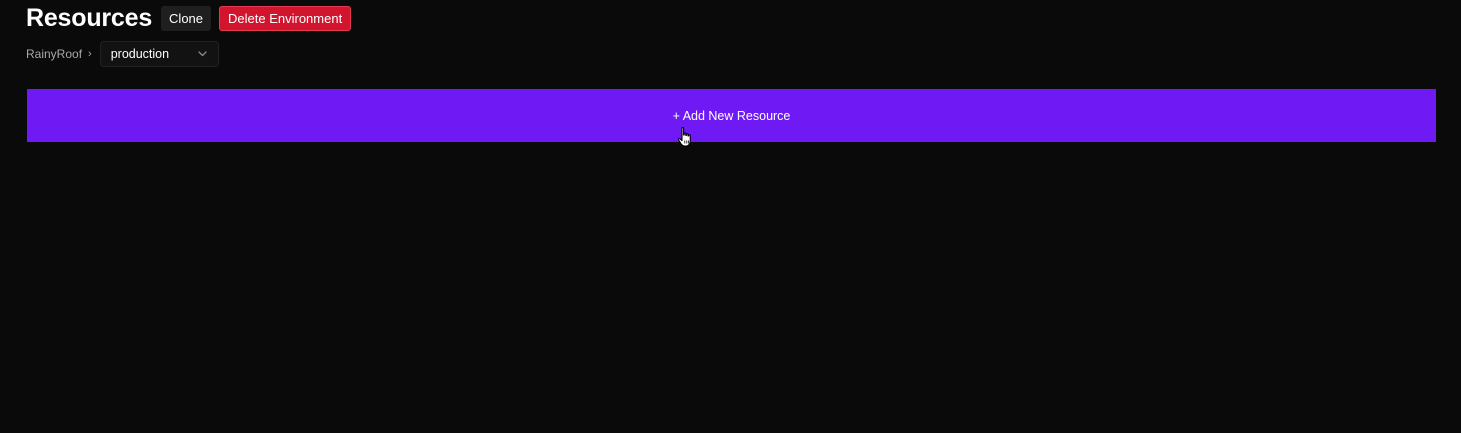 The image size is (1461, 433). I want to click on delete-environment-button: Delete Environment, so click(285, 18).